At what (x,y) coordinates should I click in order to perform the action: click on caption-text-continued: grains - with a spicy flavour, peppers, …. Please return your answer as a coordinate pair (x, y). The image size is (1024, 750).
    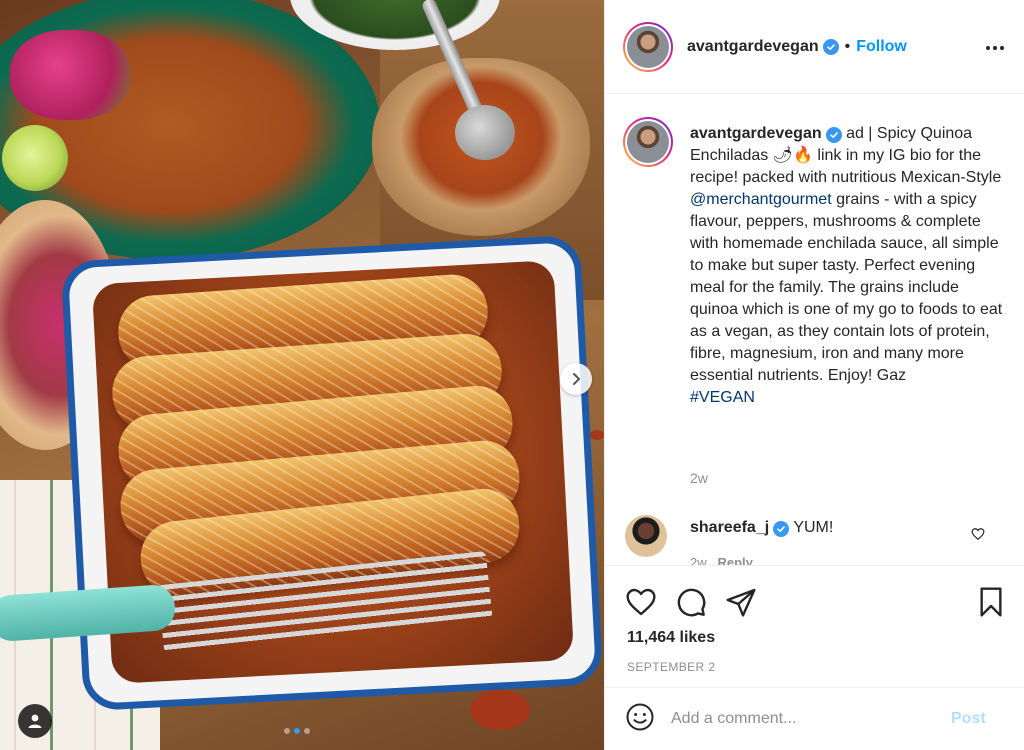
    Looking at the image, I should click on (846, 287).